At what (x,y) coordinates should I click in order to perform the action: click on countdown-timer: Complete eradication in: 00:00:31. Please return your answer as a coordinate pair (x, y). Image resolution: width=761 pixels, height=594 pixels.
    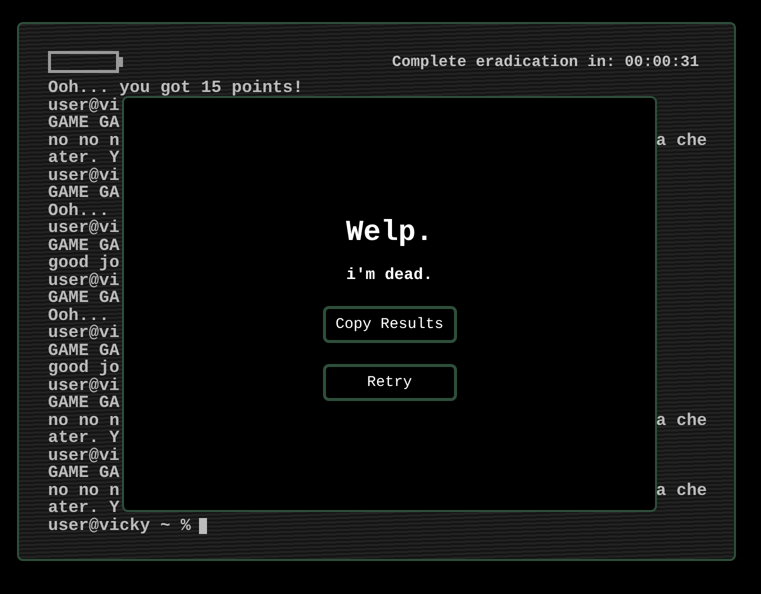
    Looking at the image, I should click on (545, 62).